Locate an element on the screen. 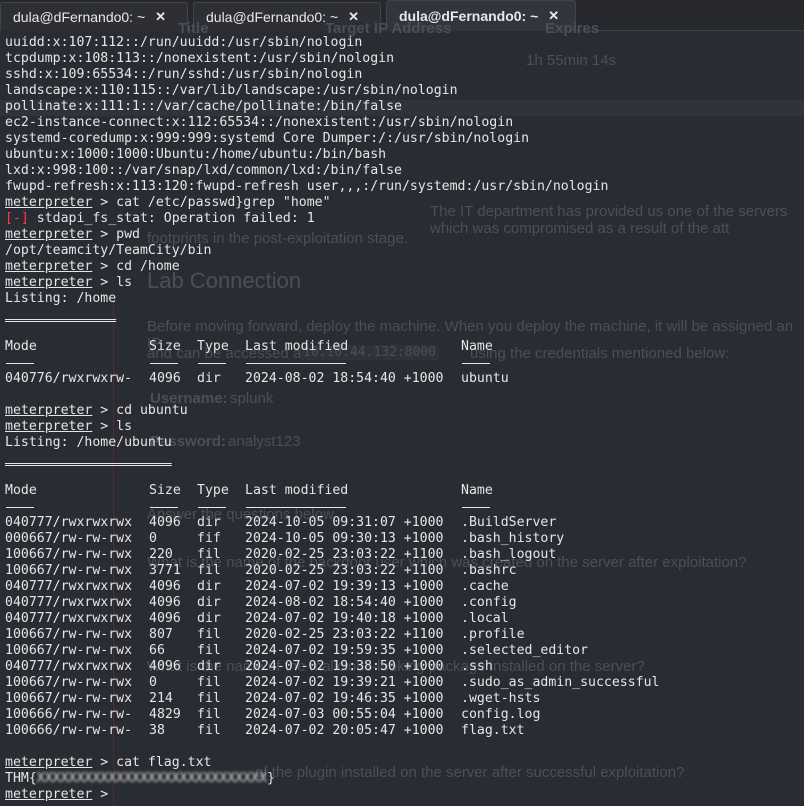  listing-rule: ------------- is located at coordinates (353, 507).